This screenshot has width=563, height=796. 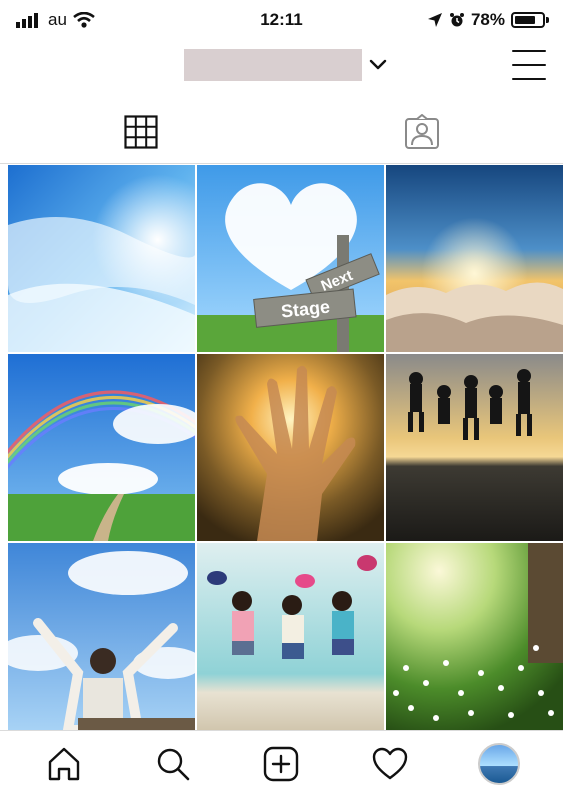 I want to click on status-right: 78%, so click(x=488, y=20).